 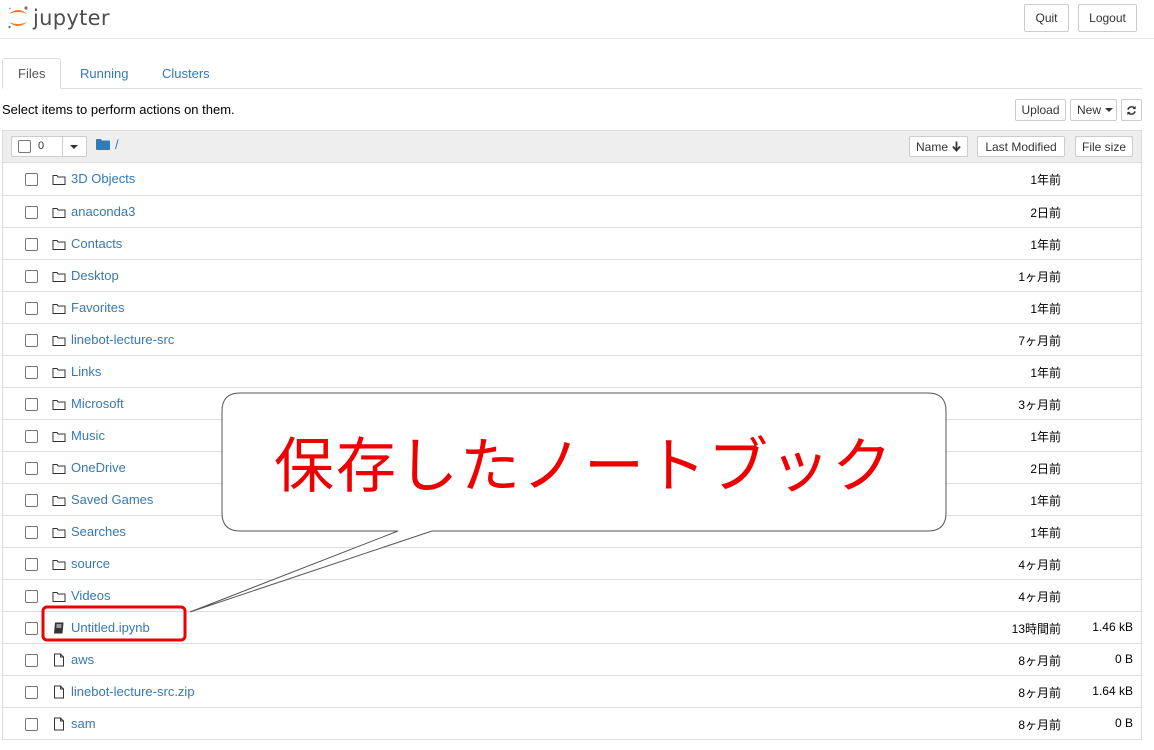 What do you see at coordinates (186, 73) in the screenshot?
I see `tab-clusters: Clusters` at bounding box center [186, 73].